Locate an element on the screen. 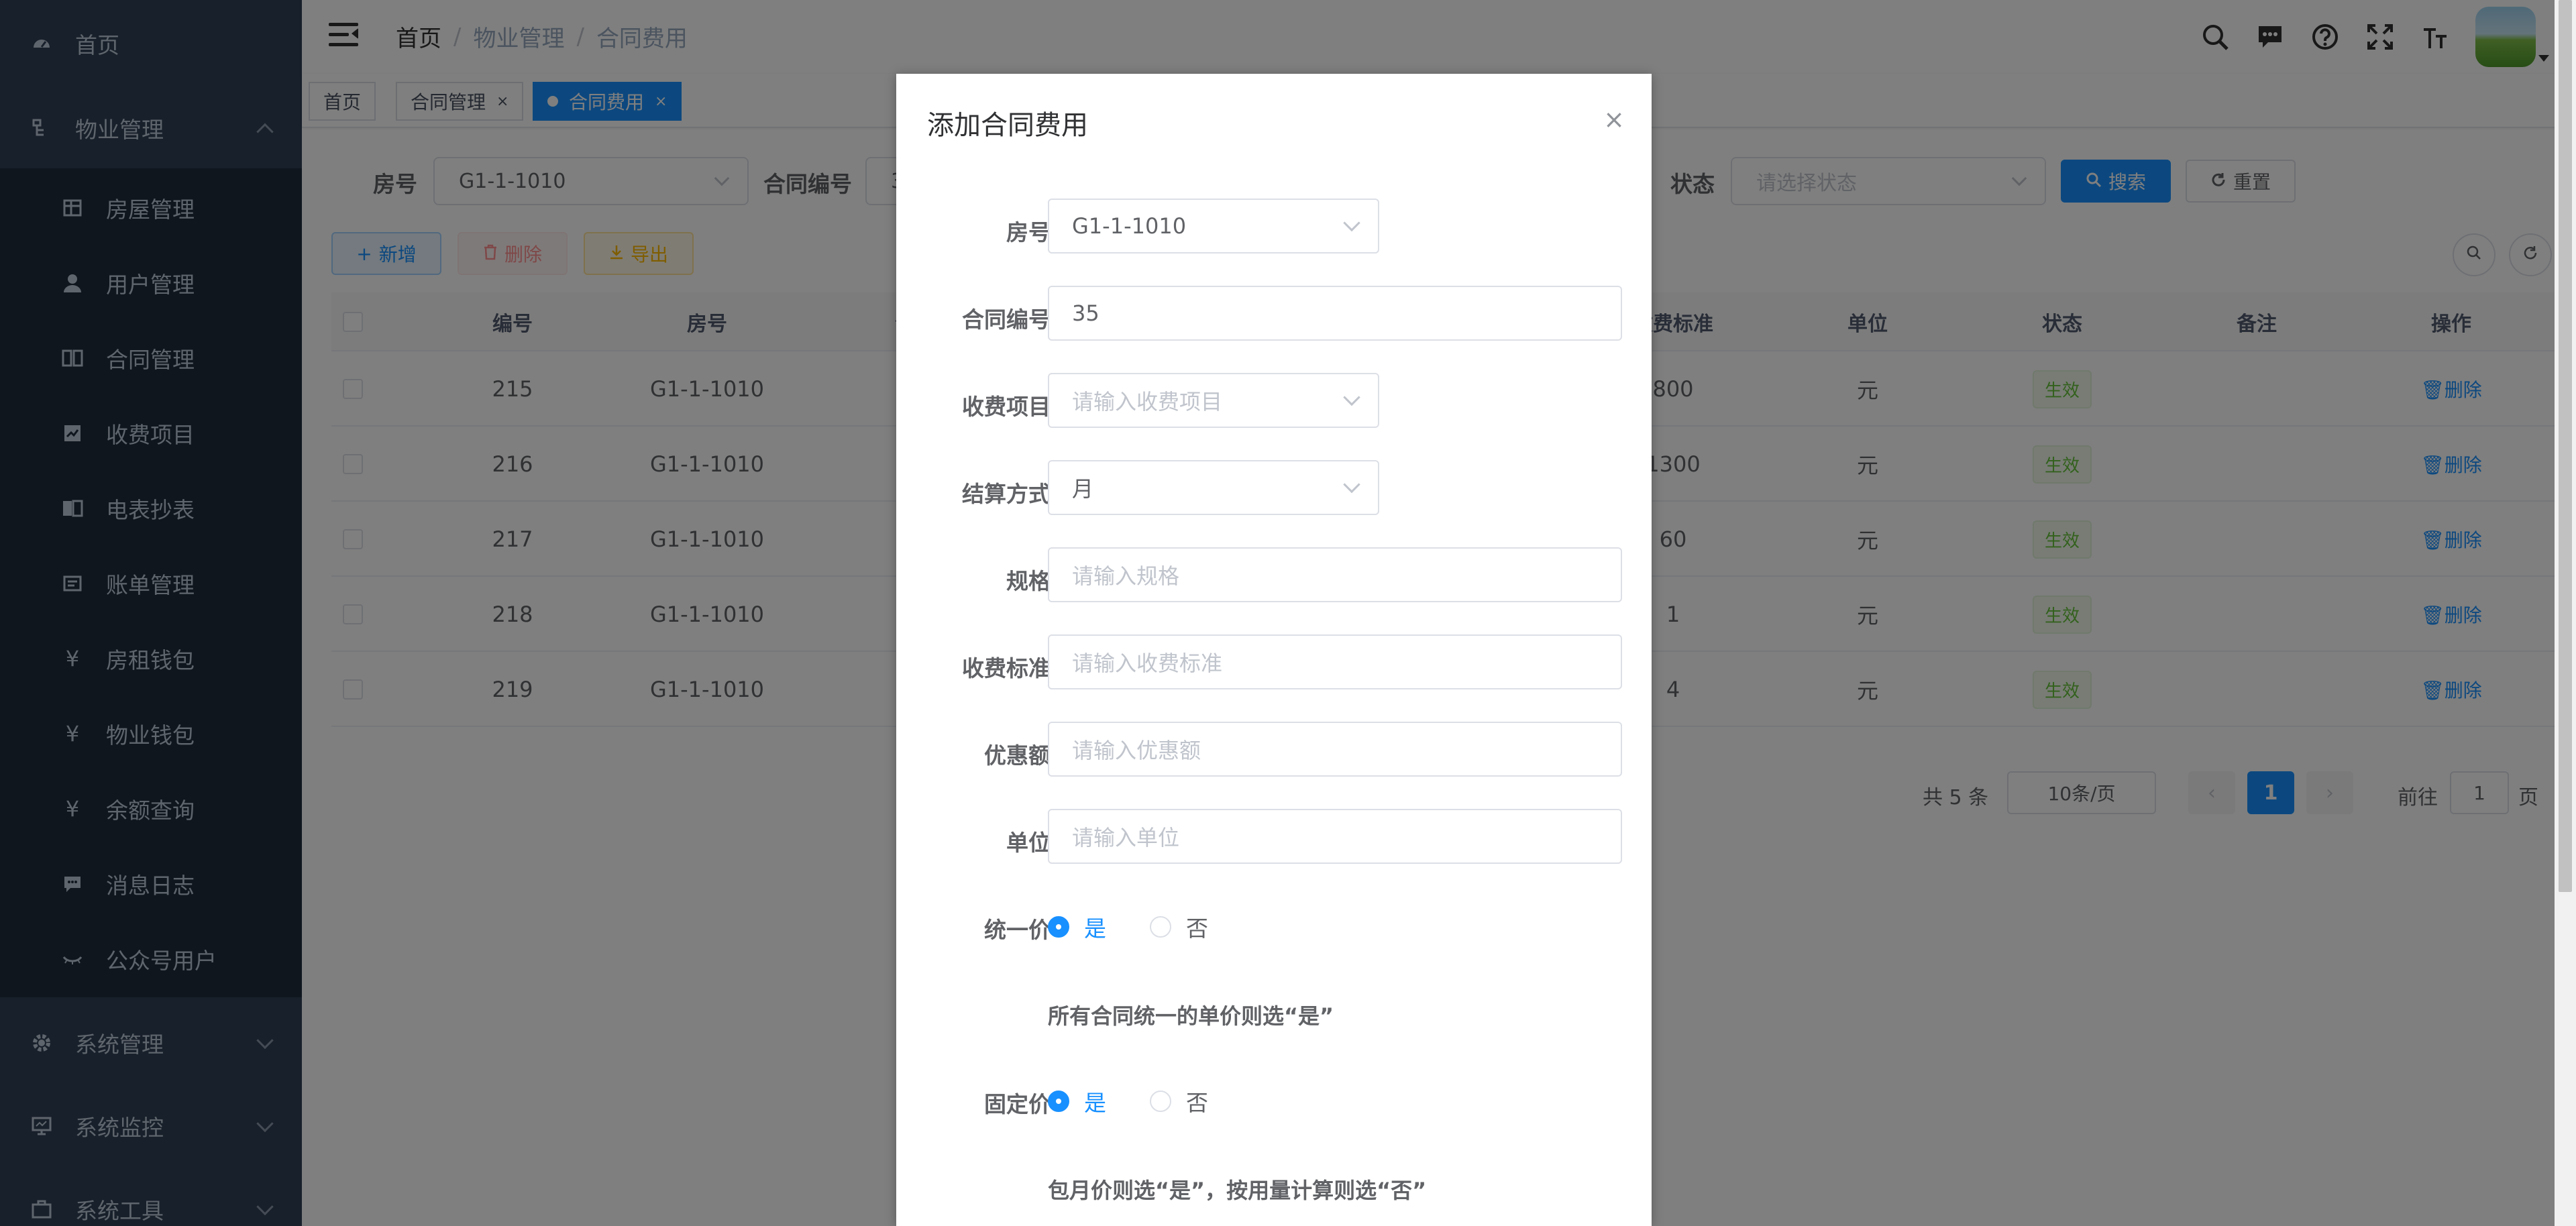  field-label-fixed-price: 固定价 is located at coordinates (1017, 1104).